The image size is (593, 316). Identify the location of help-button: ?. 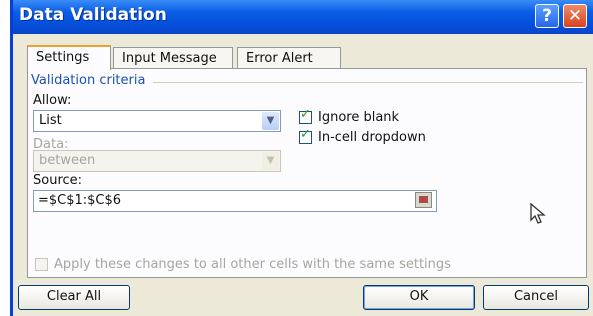
(547, 16).